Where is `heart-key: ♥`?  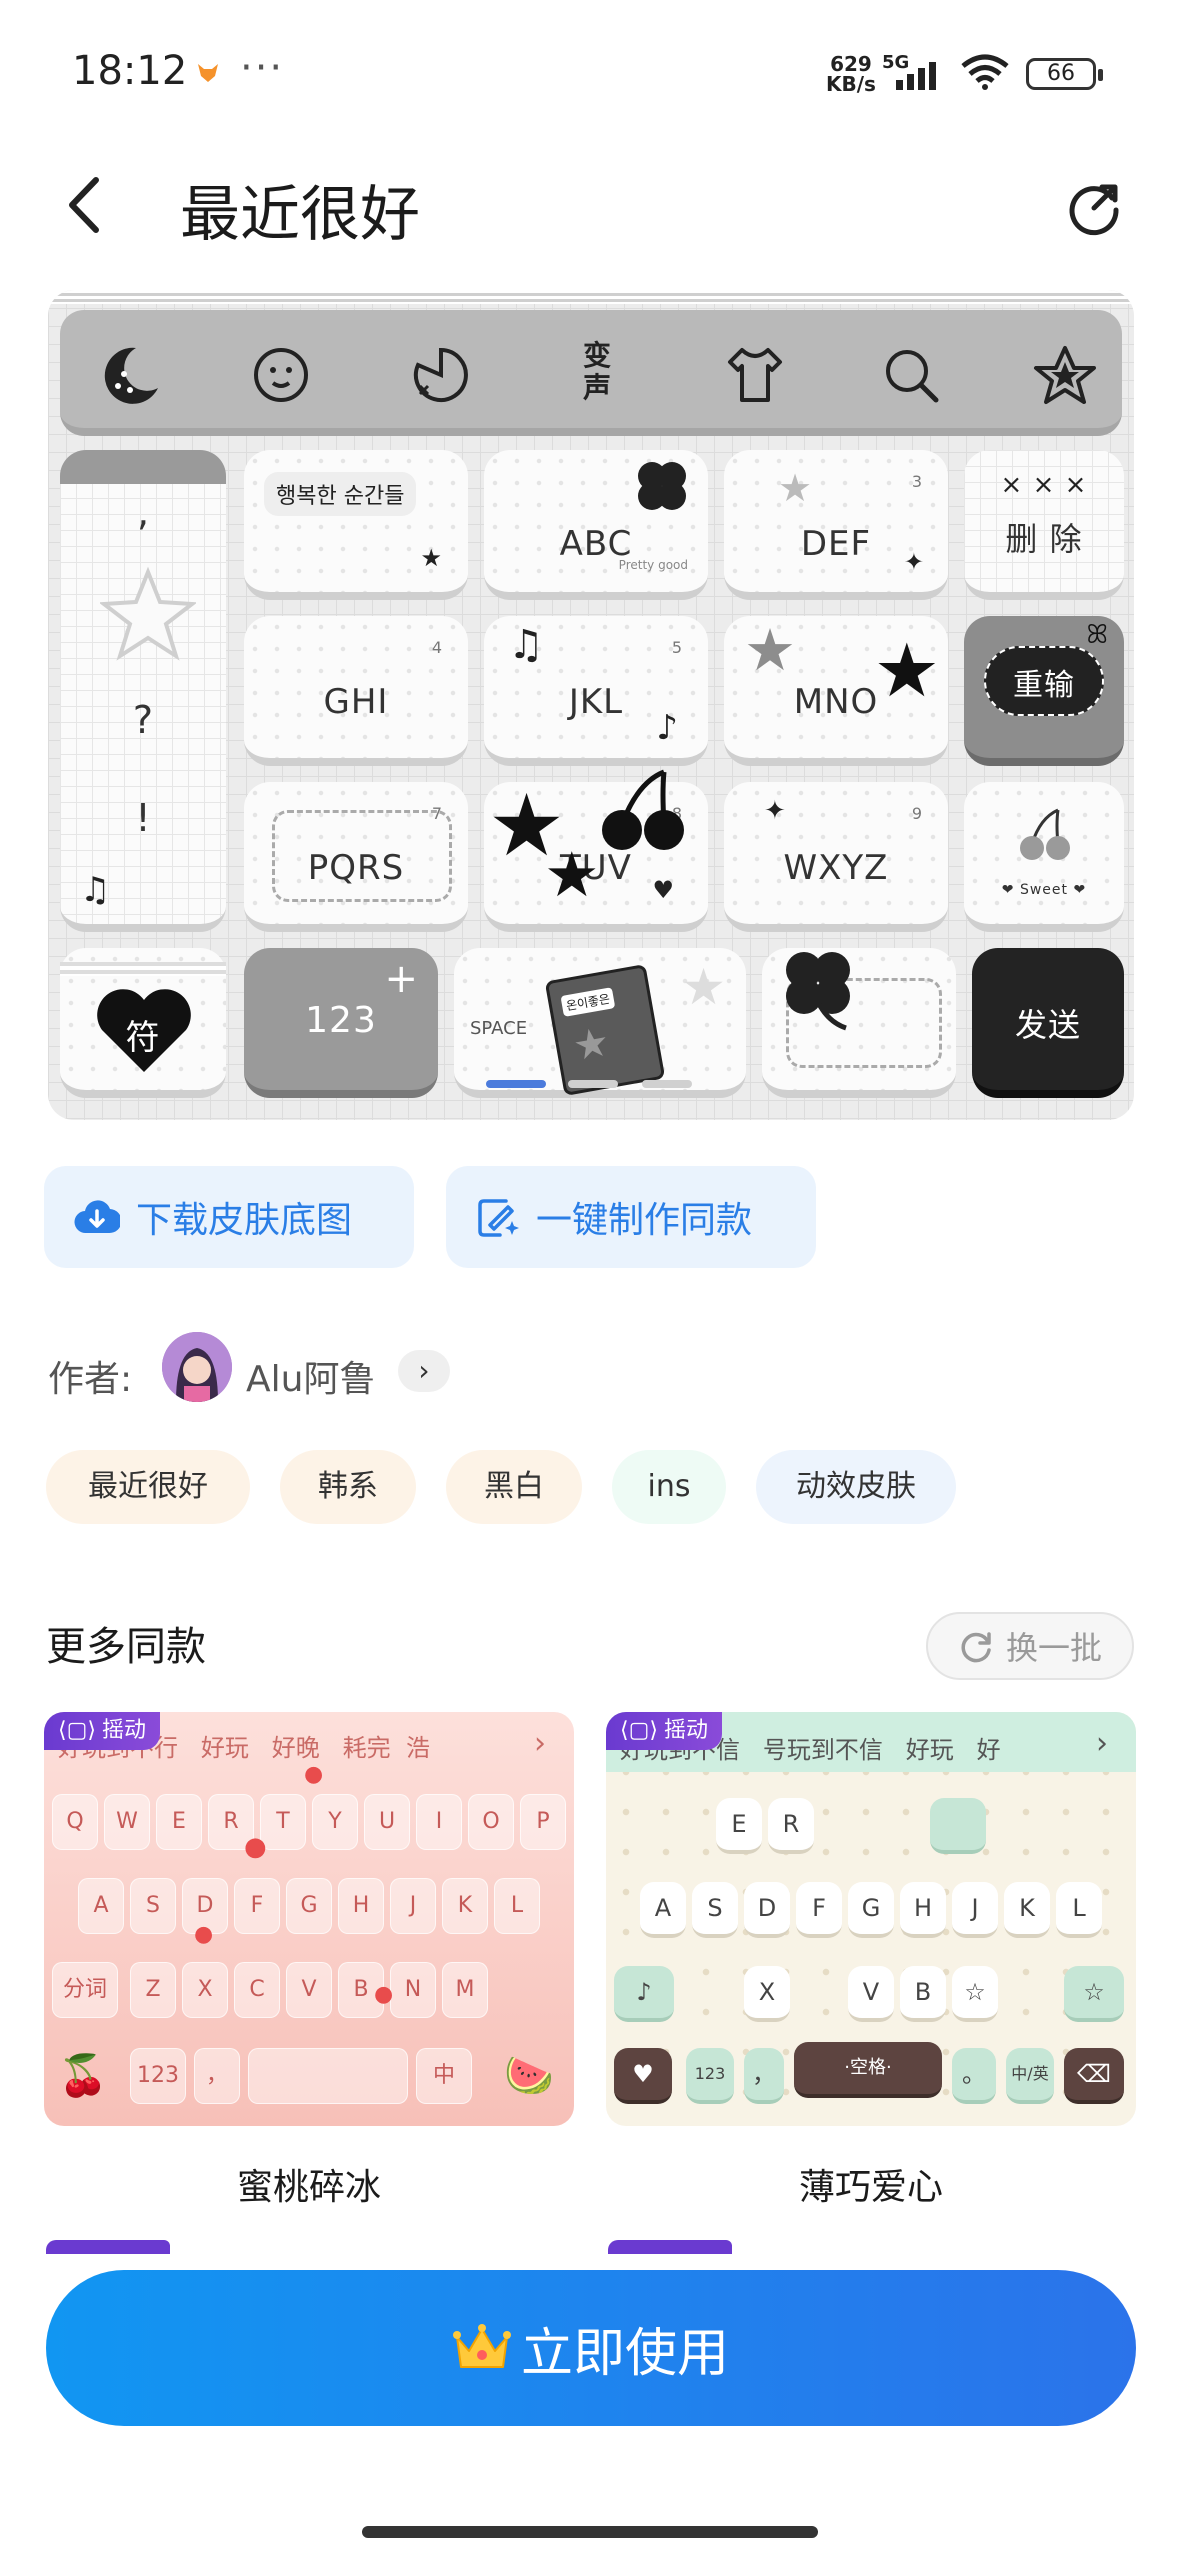
heart-key: ♥ is located at coordinates (643, 2076).